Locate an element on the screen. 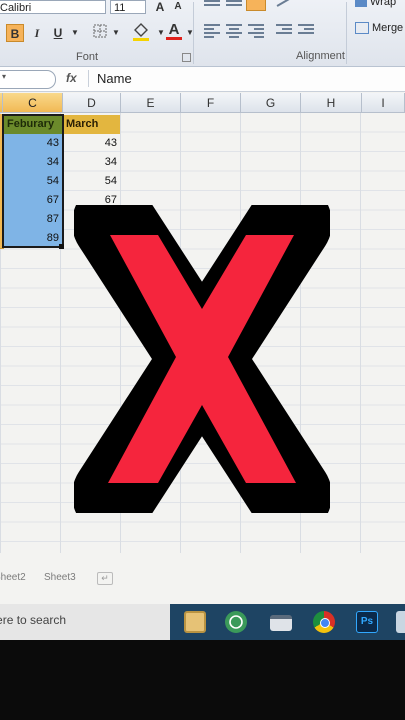 This screenshot has width=405, height=720. photoshop-label: Ps is located at coordinates (367, 621).